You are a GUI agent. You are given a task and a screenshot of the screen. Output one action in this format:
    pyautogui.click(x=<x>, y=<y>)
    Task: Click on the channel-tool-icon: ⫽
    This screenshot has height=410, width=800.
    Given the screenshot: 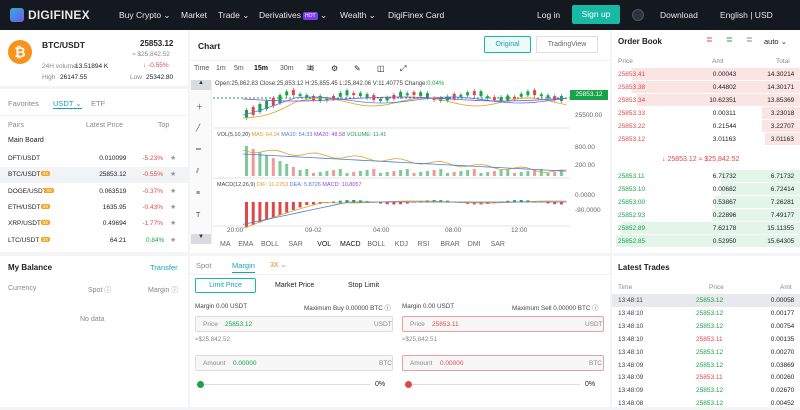 What is the action you would take?
    pyautogui.click(x=197, y=172)
    